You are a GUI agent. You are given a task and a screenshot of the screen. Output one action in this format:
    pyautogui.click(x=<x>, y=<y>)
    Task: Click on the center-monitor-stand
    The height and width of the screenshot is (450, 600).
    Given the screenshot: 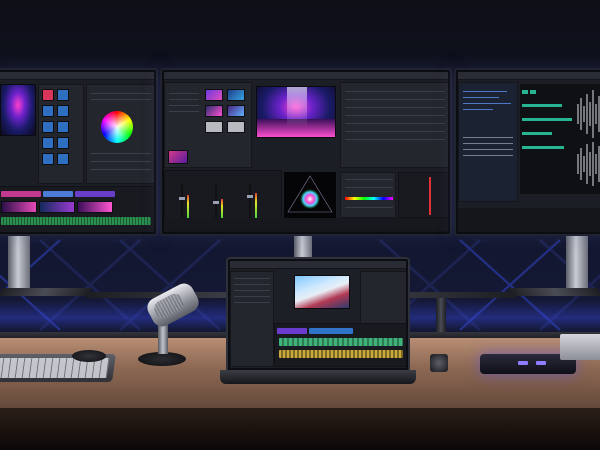 What is the action you would take?
    pyautogui.click(x=303, y=246)
    